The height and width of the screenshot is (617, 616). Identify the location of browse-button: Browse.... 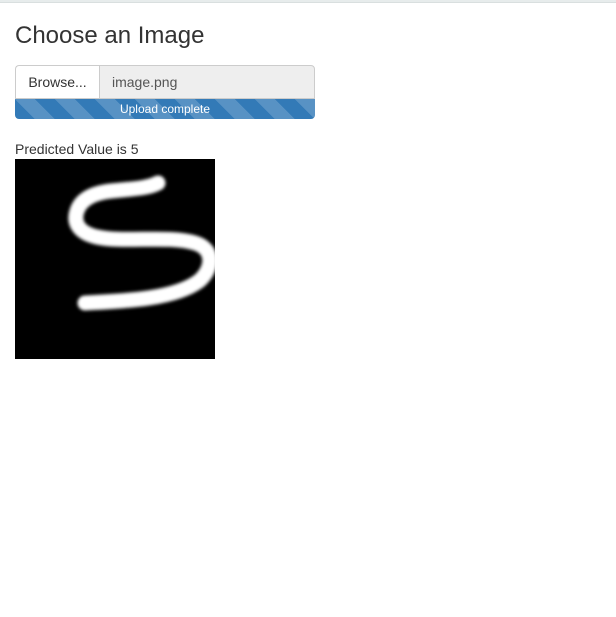
(57, 82).